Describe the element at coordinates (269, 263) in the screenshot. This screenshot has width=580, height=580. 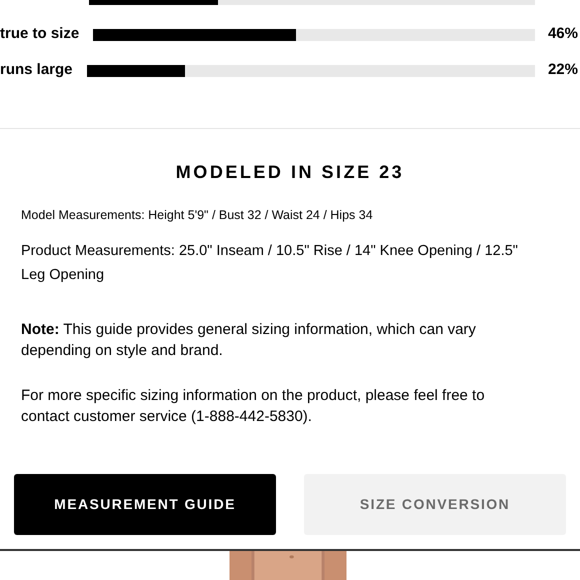
I see `product-measurements: Product Measurements: 25.0" Inseam / 10.5" Rise / 14" Knee Opening / 12.5" Leg Opening` at that location.